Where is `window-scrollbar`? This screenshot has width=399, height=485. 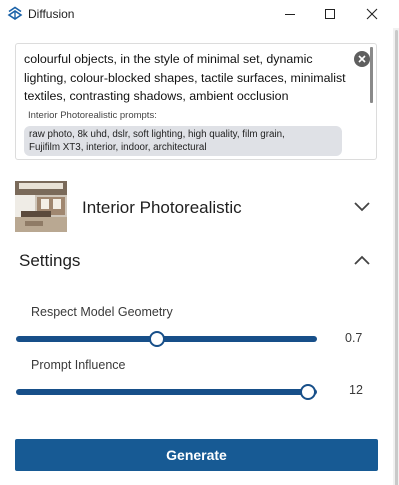
window-scrollbar is located at coordinates (396, 256).